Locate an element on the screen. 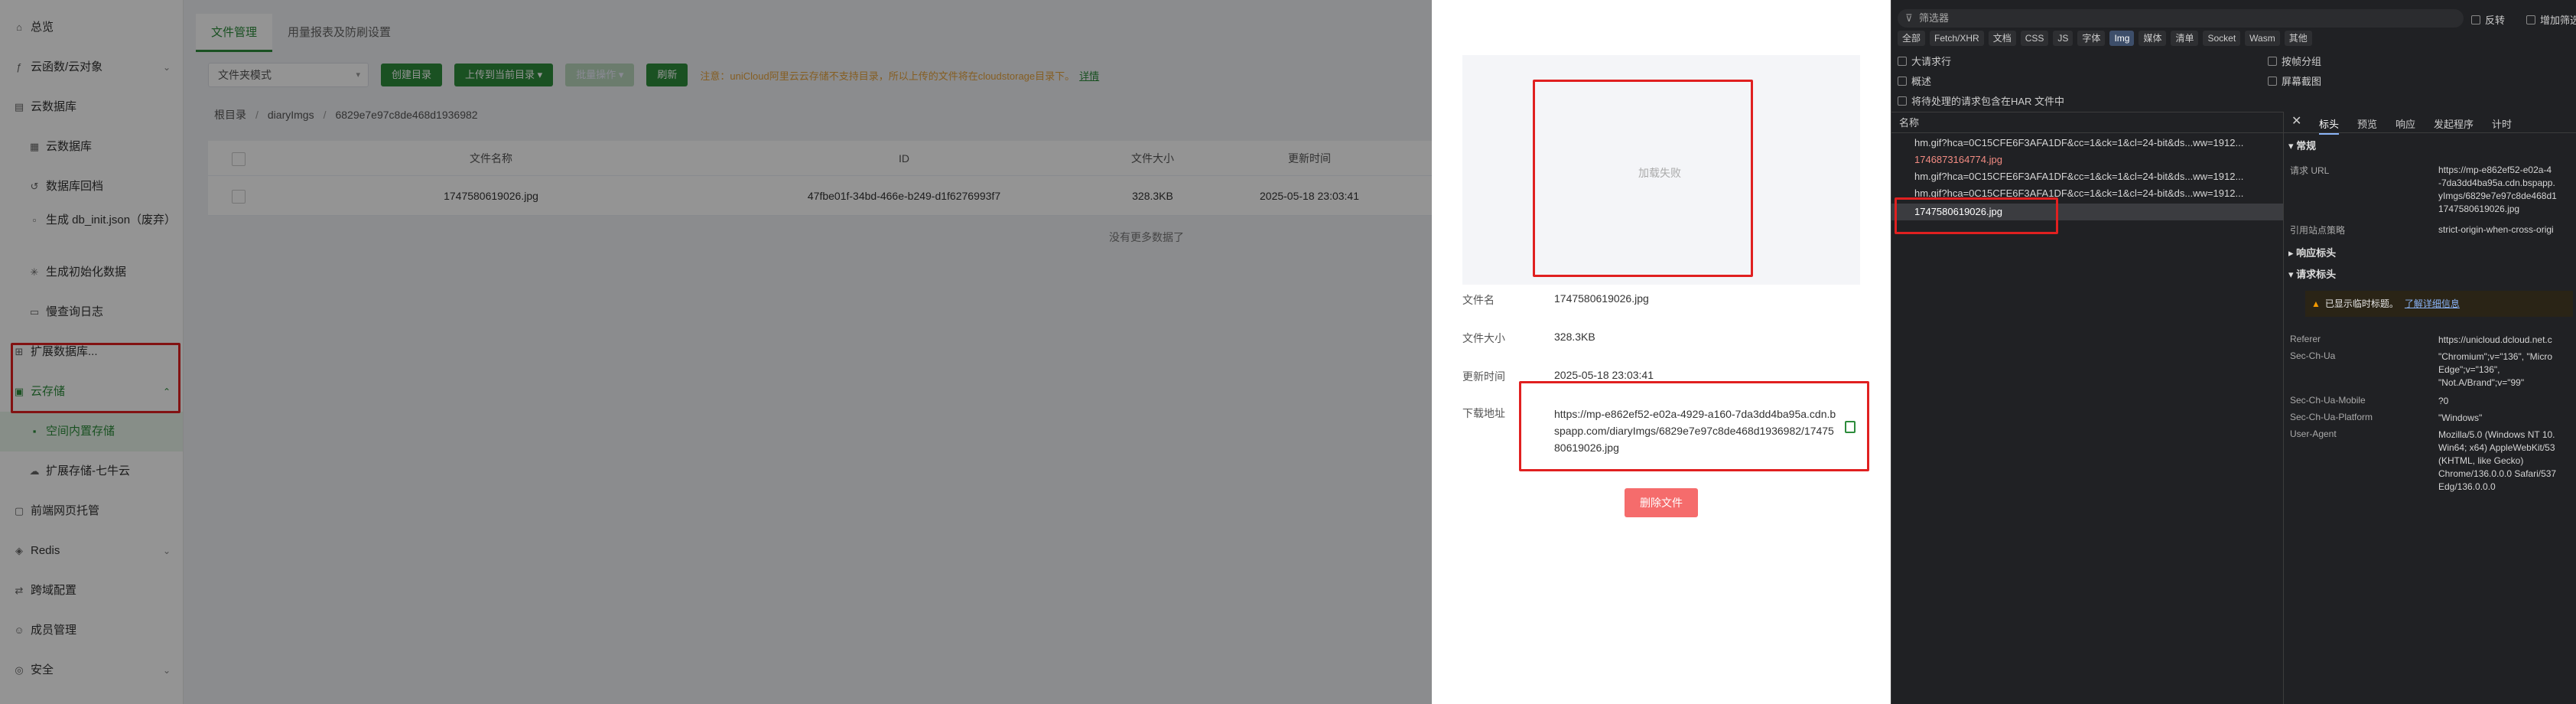 Image resolution: width=2576 pixels, height=704 pixels. type-fetch: Fetch/XHR is located at coordinates (1957, 38).